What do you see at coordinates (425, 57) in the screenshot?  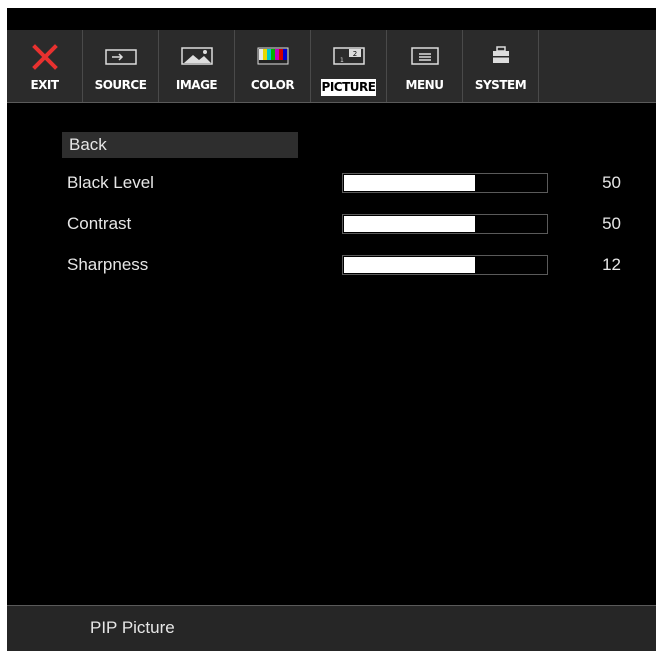 I see `menu-icon` at bounding box center [425, 57].